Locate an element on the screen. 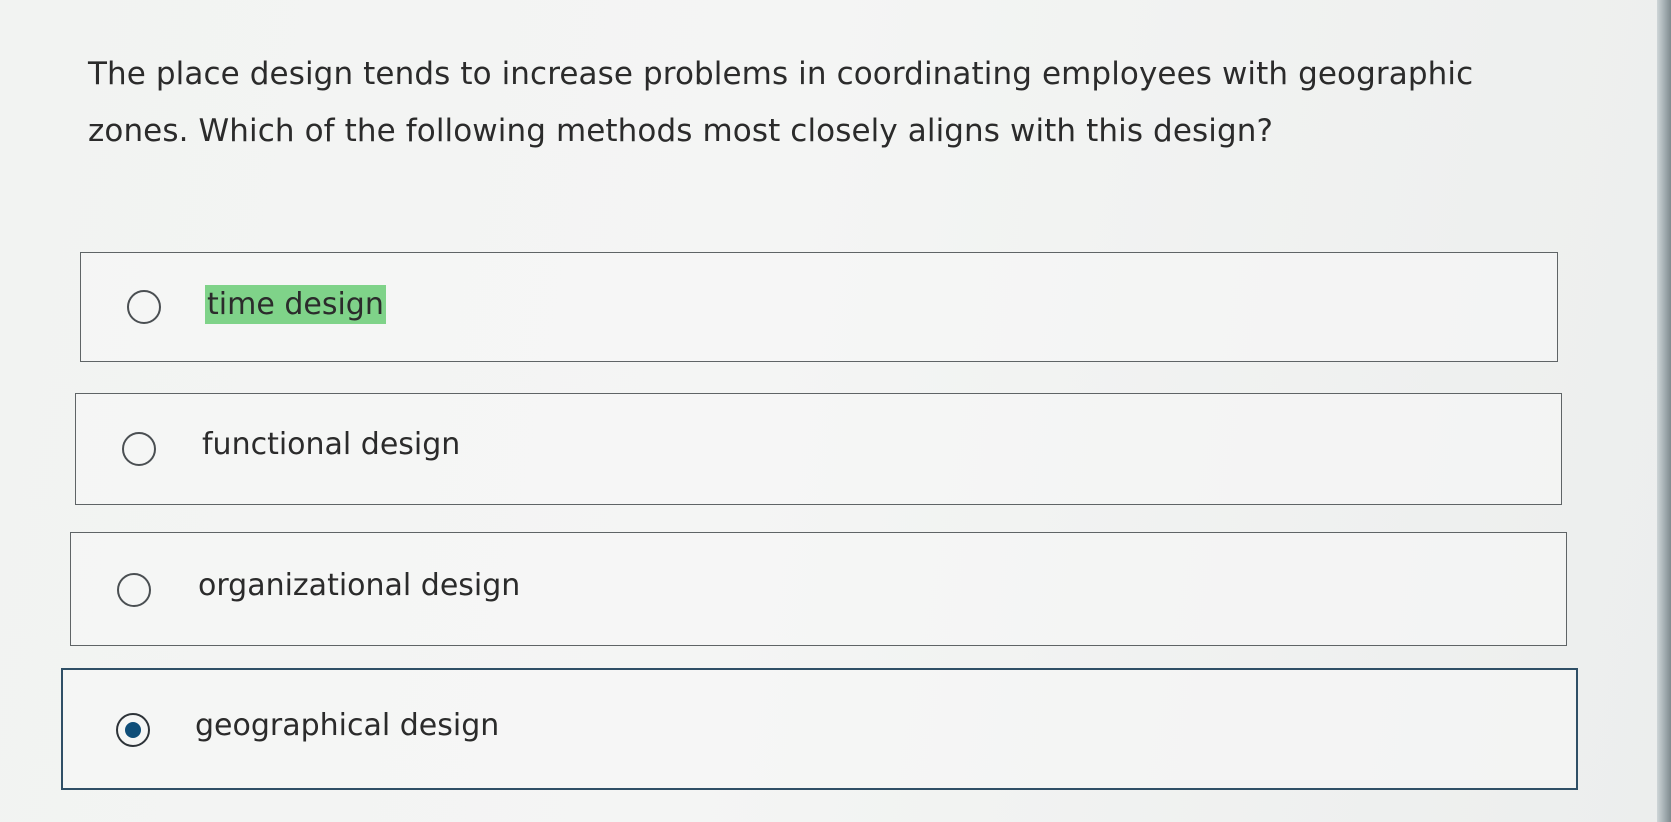 The height and width of the screenshot is (822, 1671). screen-edge is located at coordinates (1664, 411).